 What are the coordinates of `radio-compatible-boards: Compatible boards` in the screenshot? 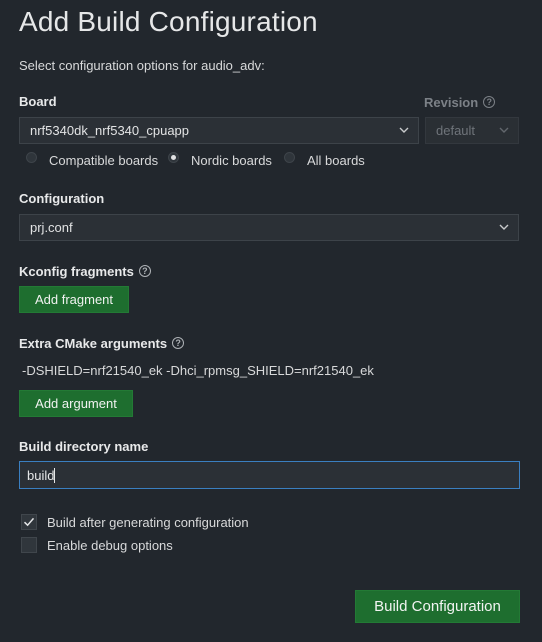 It's located at (92, 160).